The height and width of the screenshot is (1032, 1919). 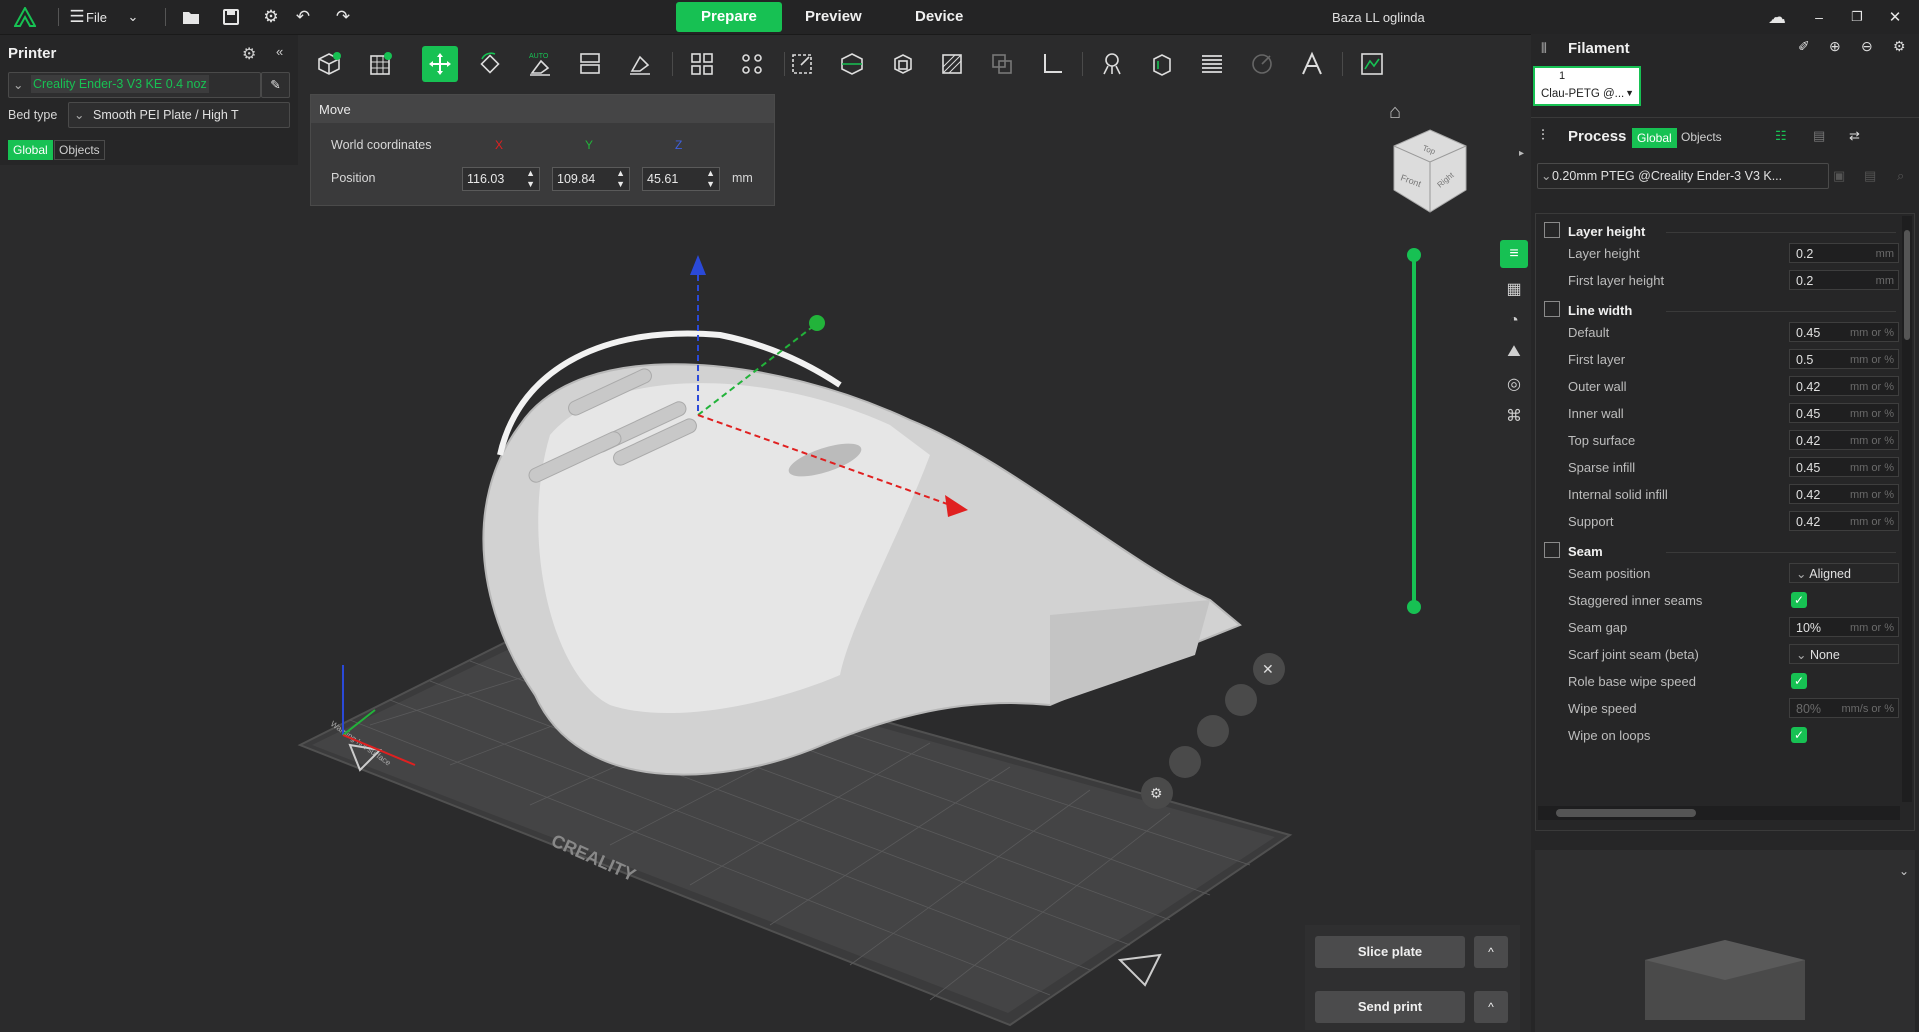 I want to click on process-toggle-objects: Objects, so click(x=1701, y=137).